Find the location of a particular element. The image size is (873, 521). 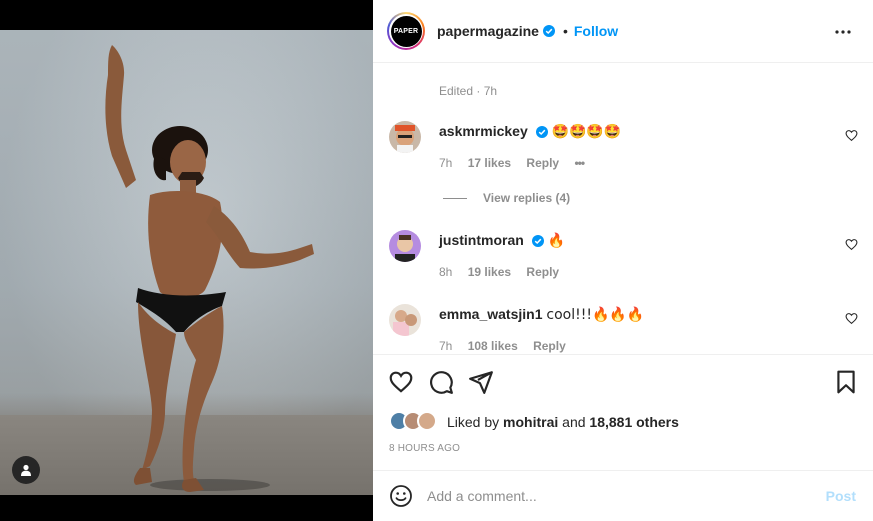

liked-by-prefix: Liked by is located at coordinates (473, 422).